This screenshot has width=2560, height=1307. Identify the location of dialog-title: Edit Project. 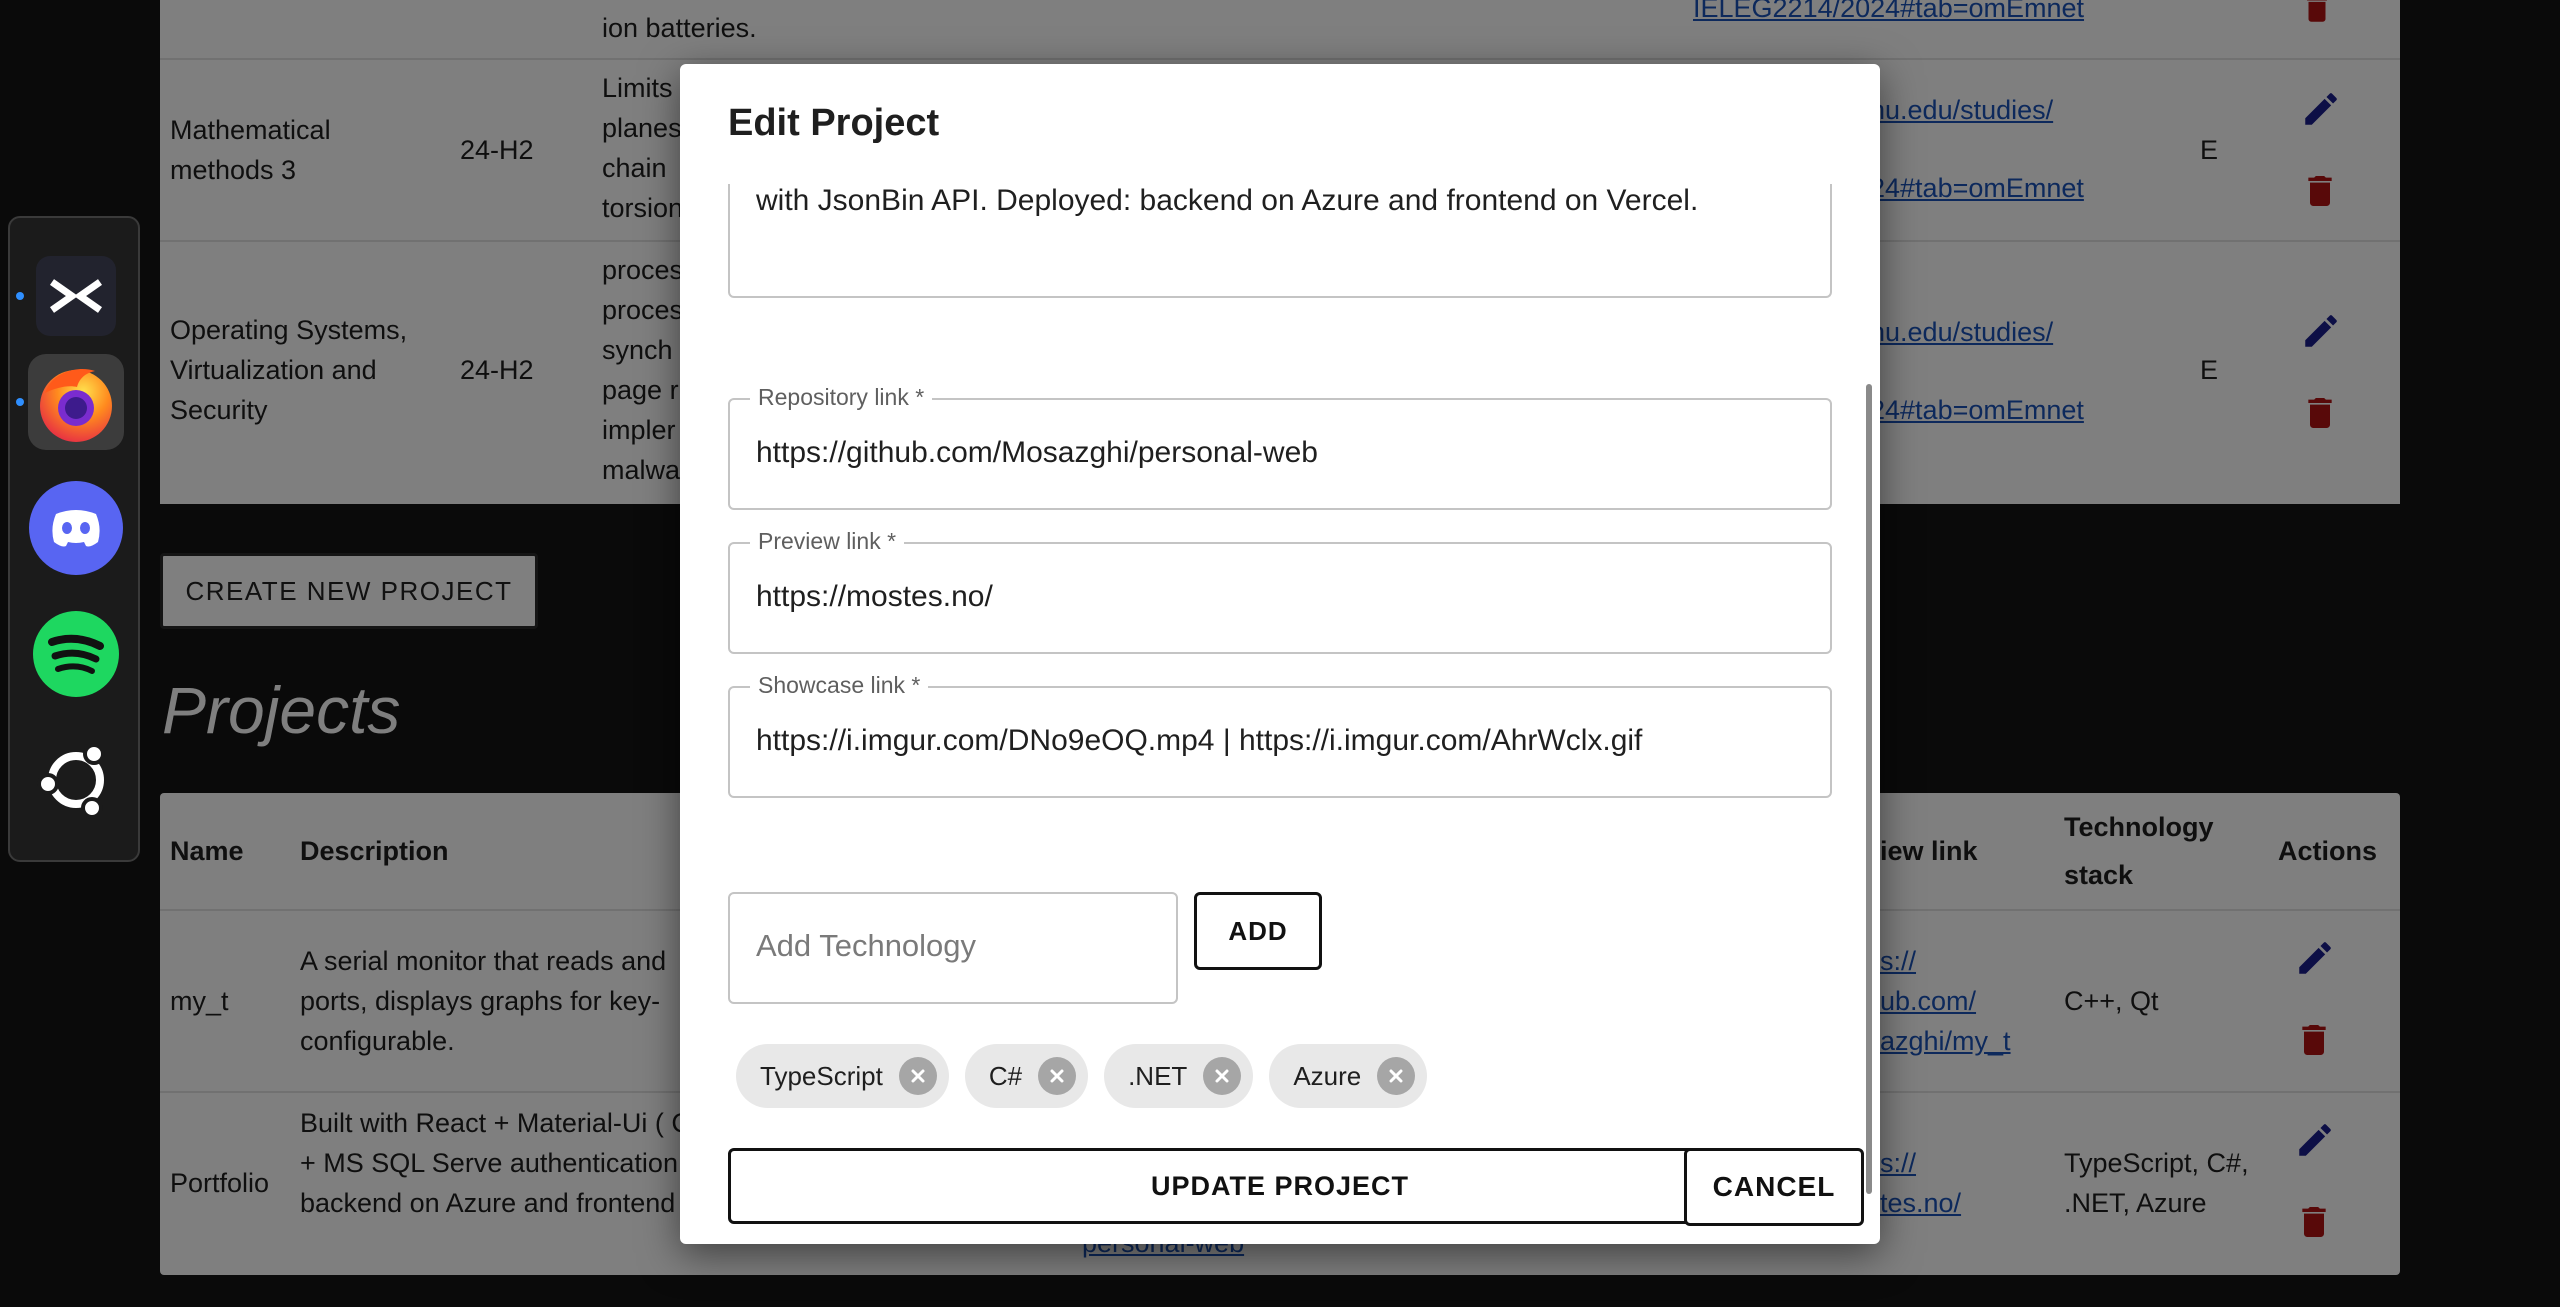
(834, 123).